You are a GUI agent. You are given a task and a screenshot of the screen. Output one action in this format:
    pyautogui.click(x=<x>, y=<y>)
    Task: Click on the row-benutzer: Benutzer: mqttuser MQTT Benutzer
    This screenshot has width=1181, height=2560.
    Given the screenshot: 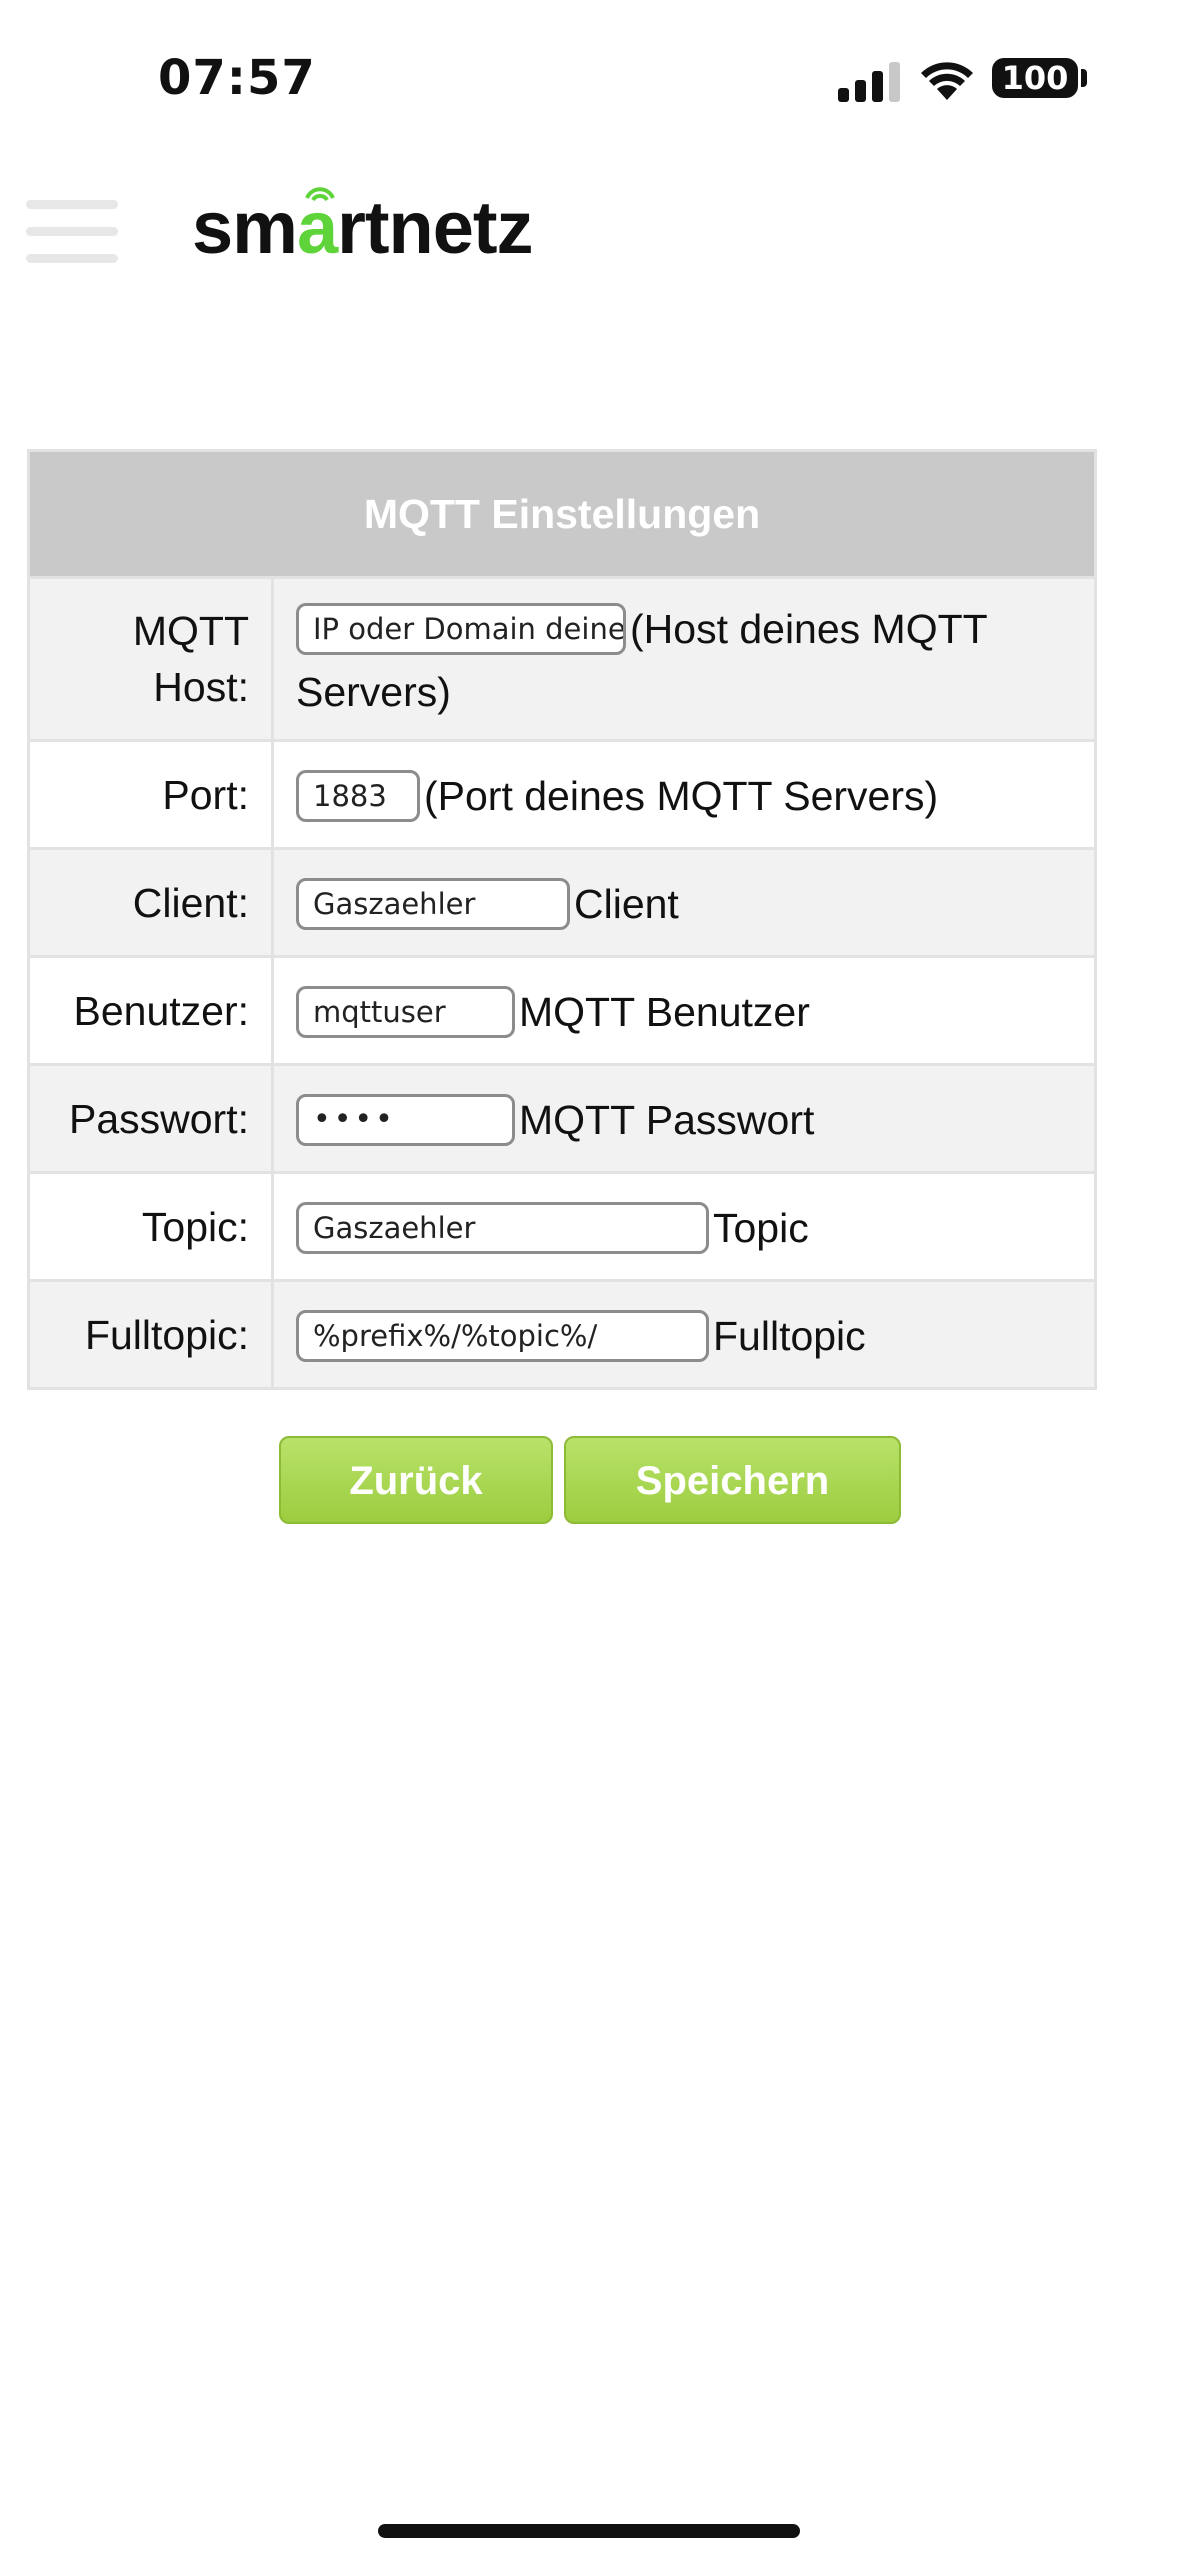 What is the action you would take?
    pyautogui.click(x=562, y=1010)
    